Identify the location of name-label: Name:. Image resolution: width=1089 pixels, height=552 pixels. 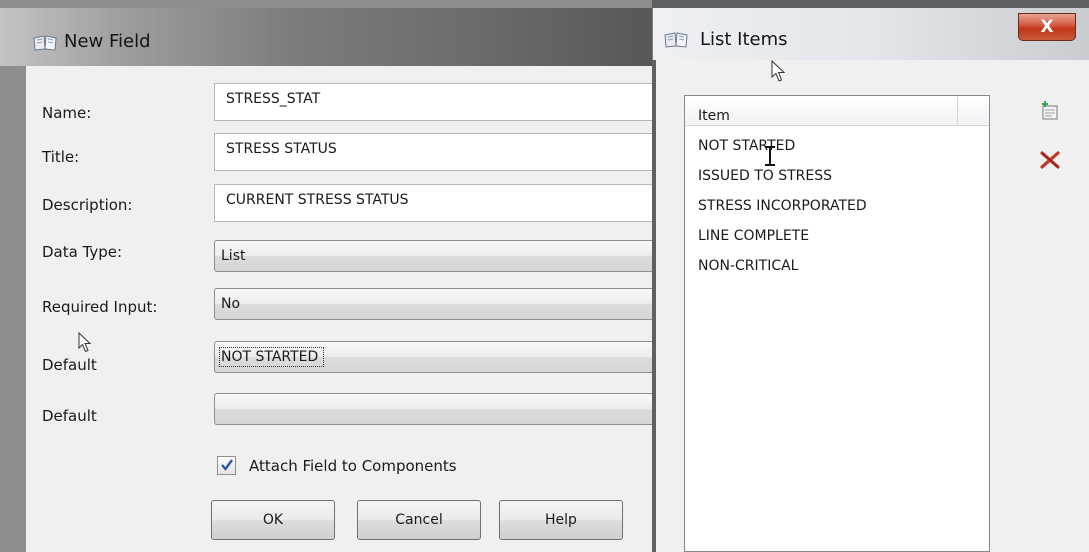
(67, 113).